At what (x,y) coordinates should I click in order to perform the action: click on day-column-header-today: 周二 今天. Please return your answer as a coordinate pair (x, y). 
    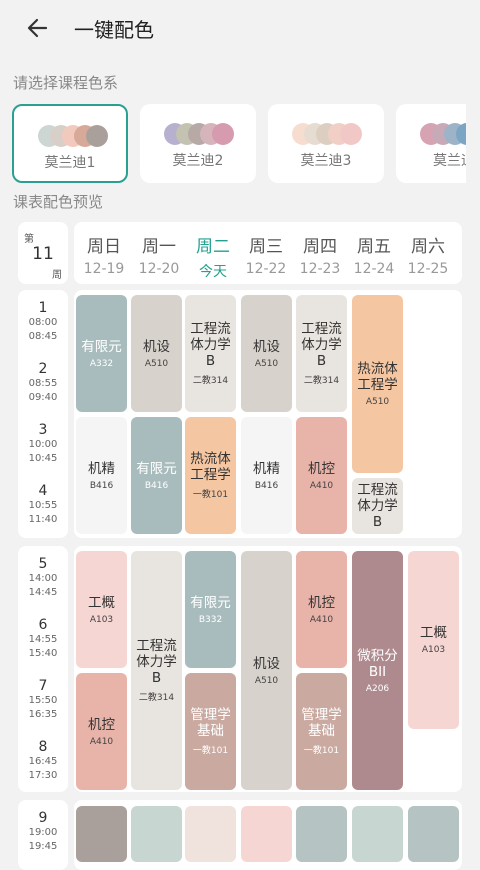
    Looking at the image, I should click on (213, 256).